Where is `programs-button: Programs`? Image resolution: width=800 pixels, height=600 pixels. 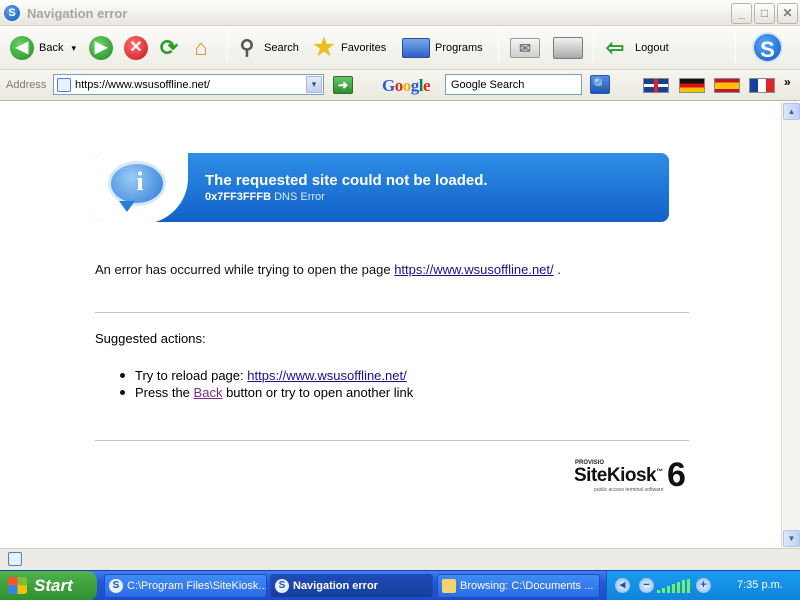 programs-button: Programs is located at coordinates (442, 48).